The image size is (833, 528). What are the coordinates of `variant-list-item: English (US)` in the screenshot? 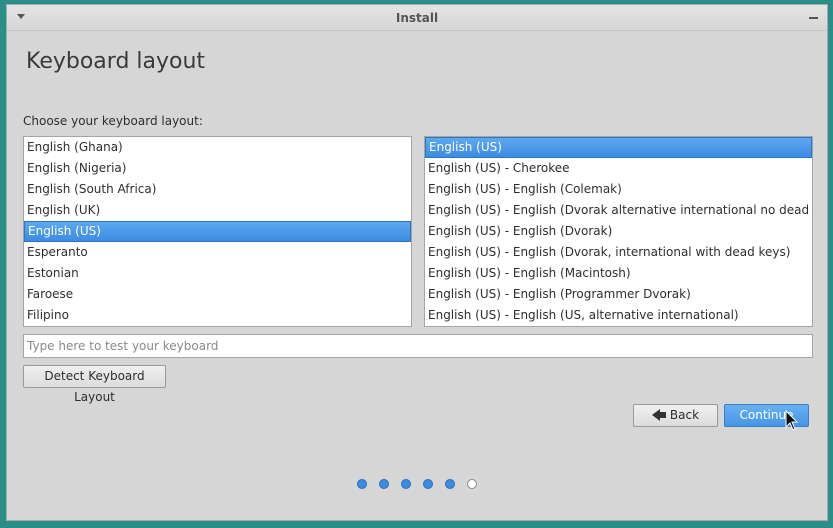 It's located at (618, 147).